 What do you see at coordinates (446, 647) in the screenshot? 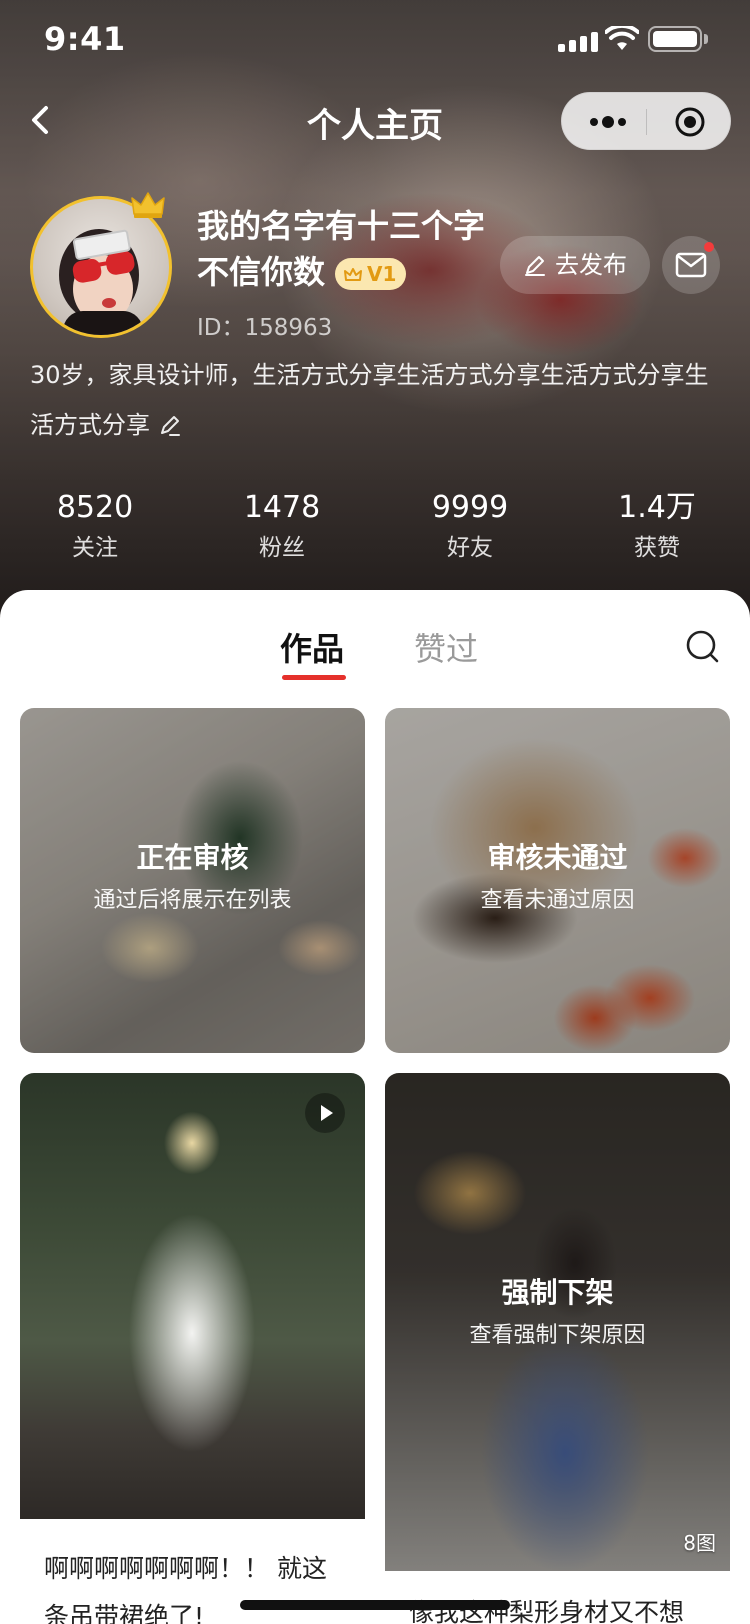
I see `tab-liked: 赞过` at bounding box center [446, 647].